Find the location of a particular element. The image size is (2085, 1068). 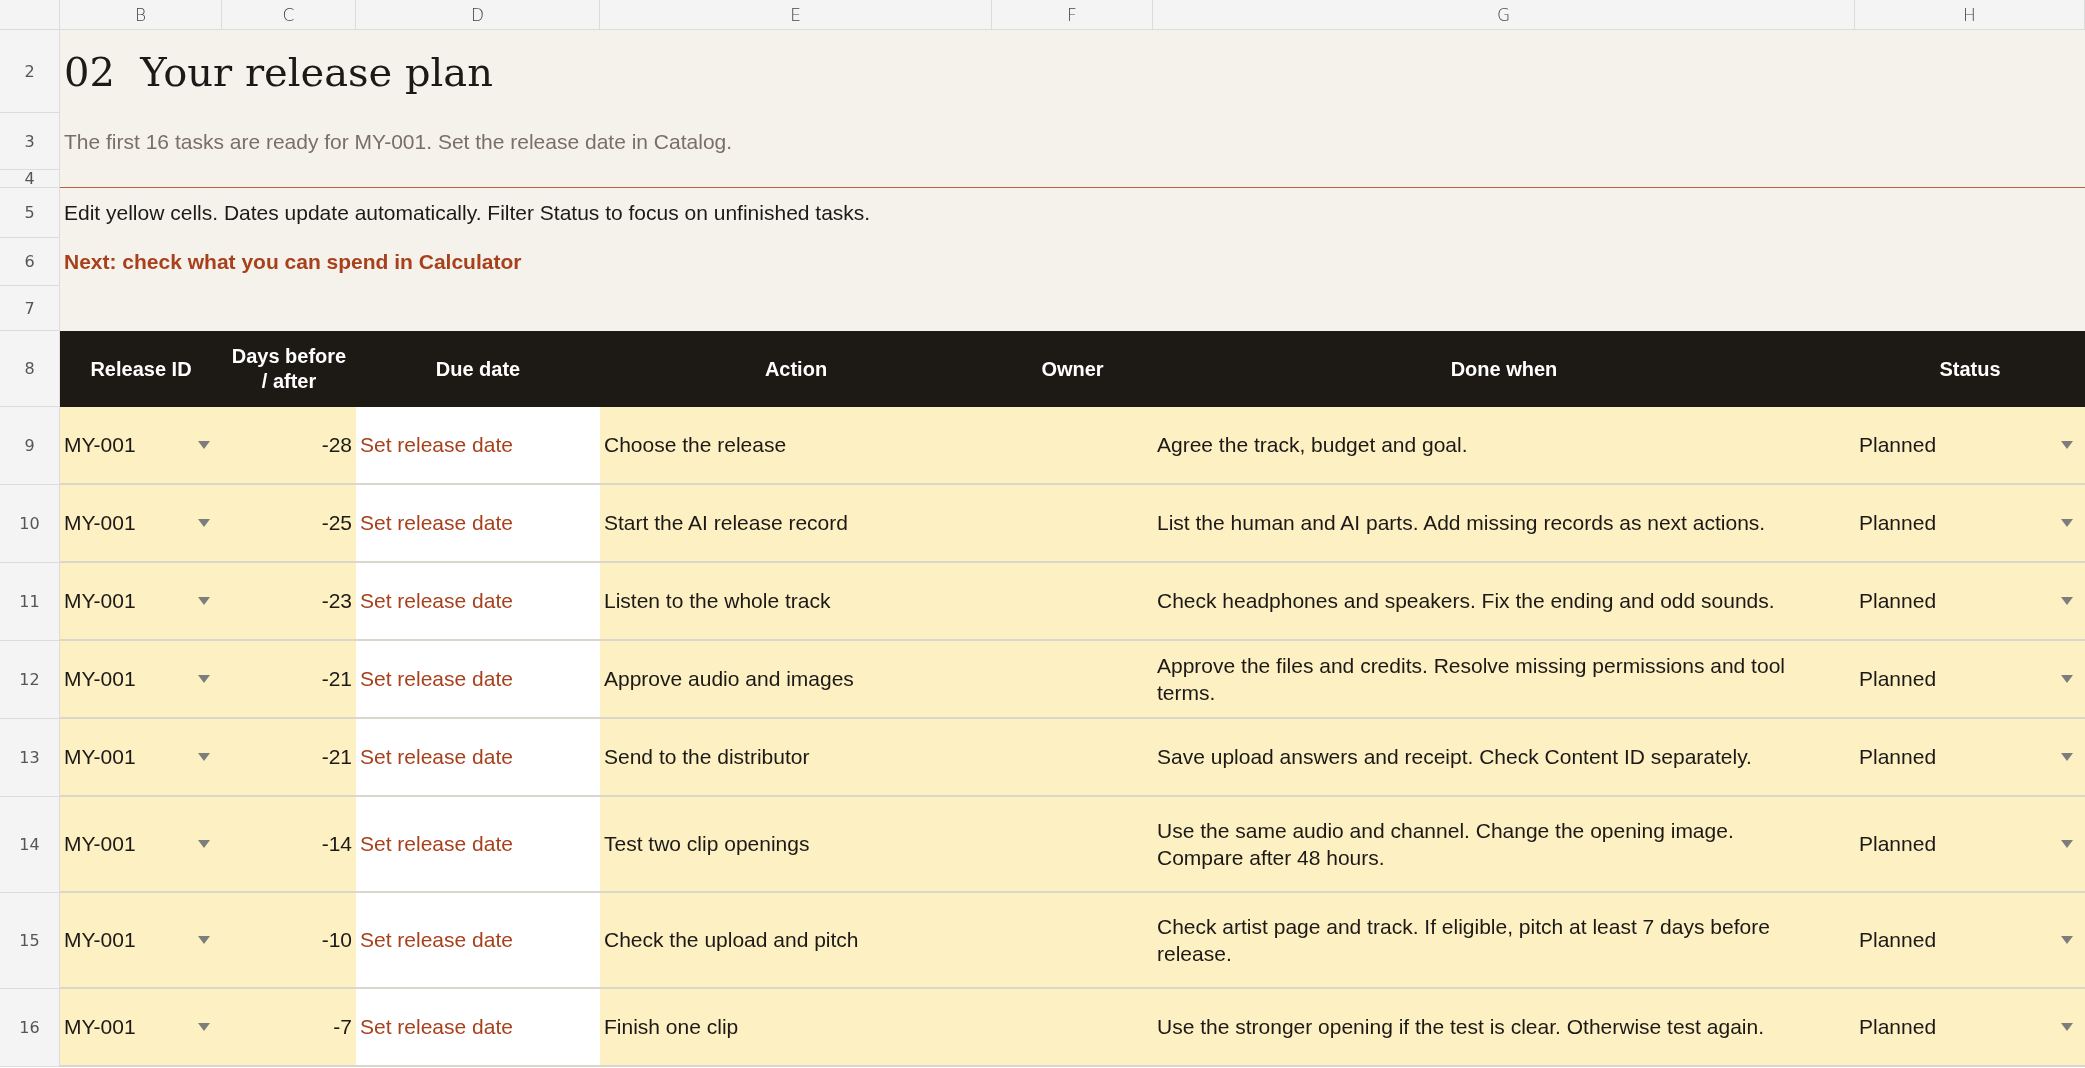

row-number: 7 is located at coordinates (30, 308).